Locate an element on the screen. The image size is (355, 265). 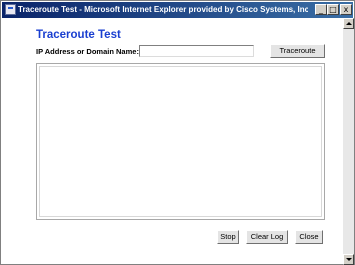
scroll-down-arrow-icon is located at coordinates (348, 259).